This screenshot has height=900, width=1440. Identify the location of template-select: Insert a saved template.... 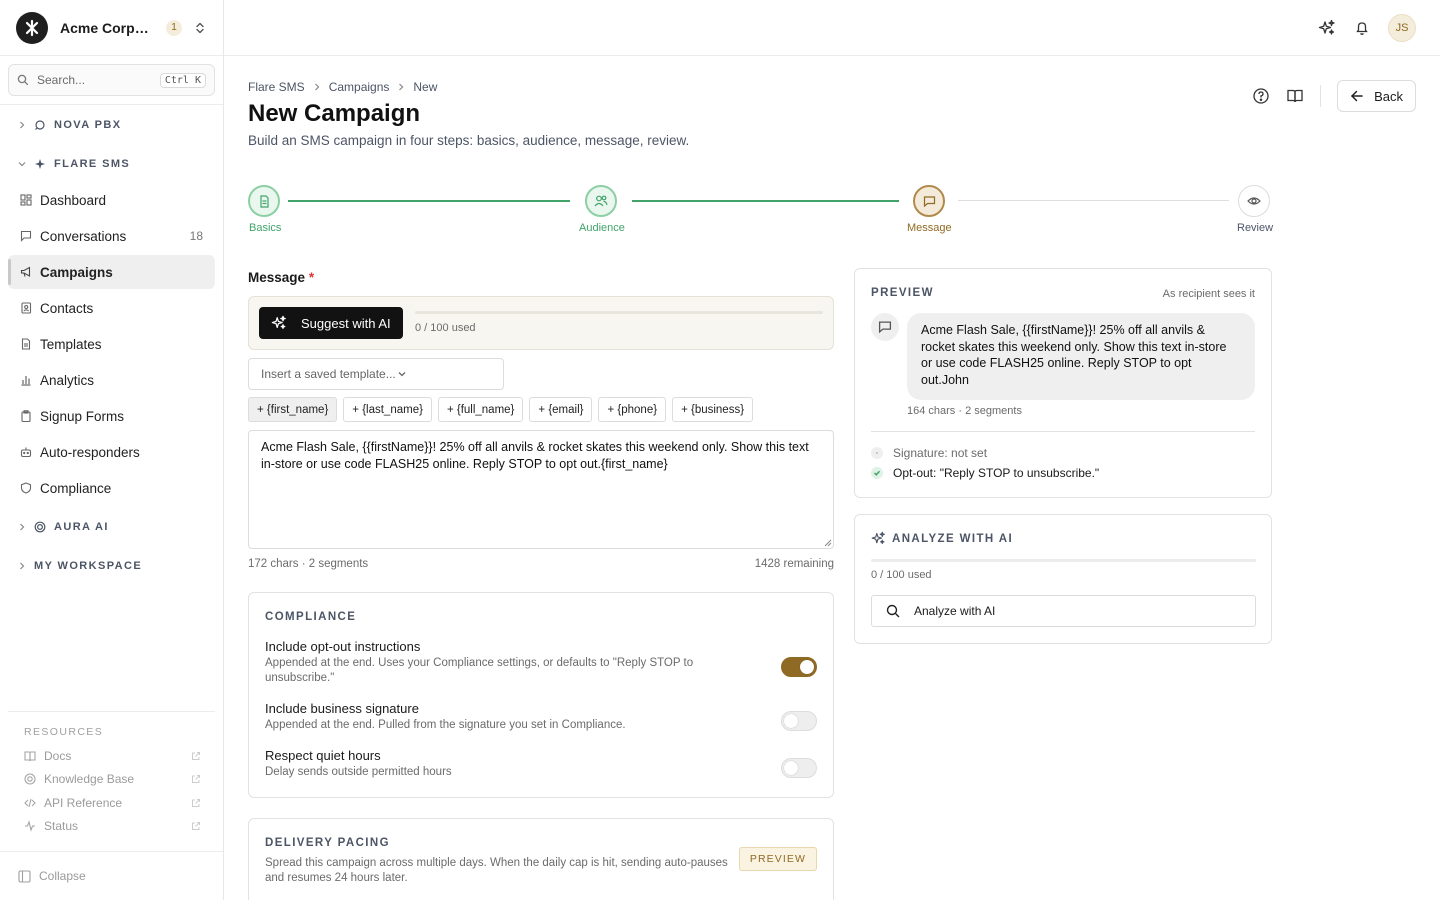
(376, 374).